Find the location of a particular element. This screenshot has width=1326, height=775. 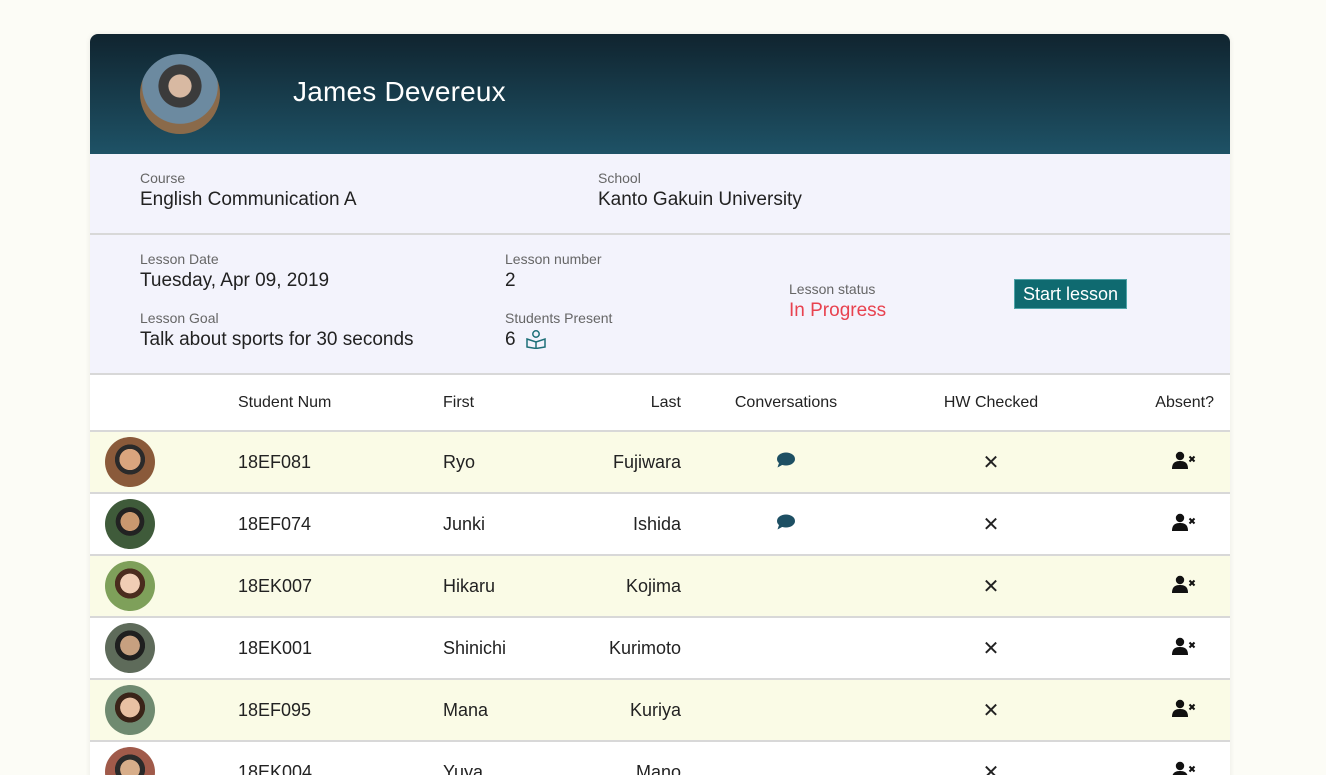

lesson-date-label: Lesson Date is located at coordinates (179, 259).